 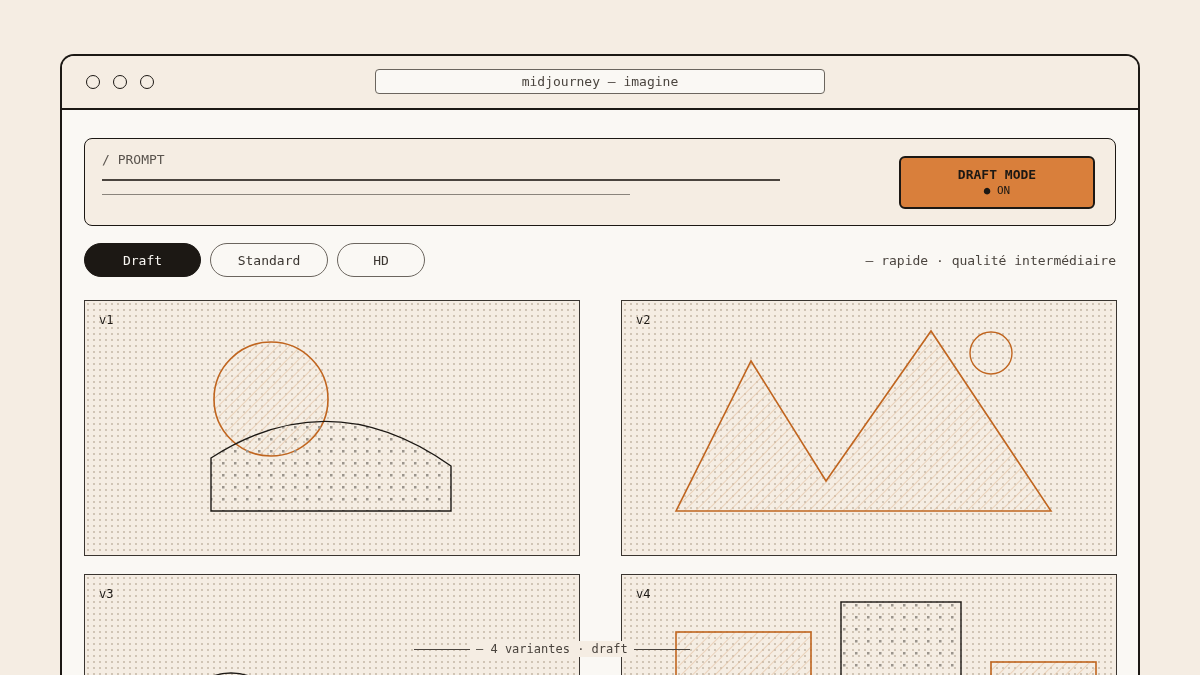 I want to click on quality-tab: Draft, so click(x=142, y=260).